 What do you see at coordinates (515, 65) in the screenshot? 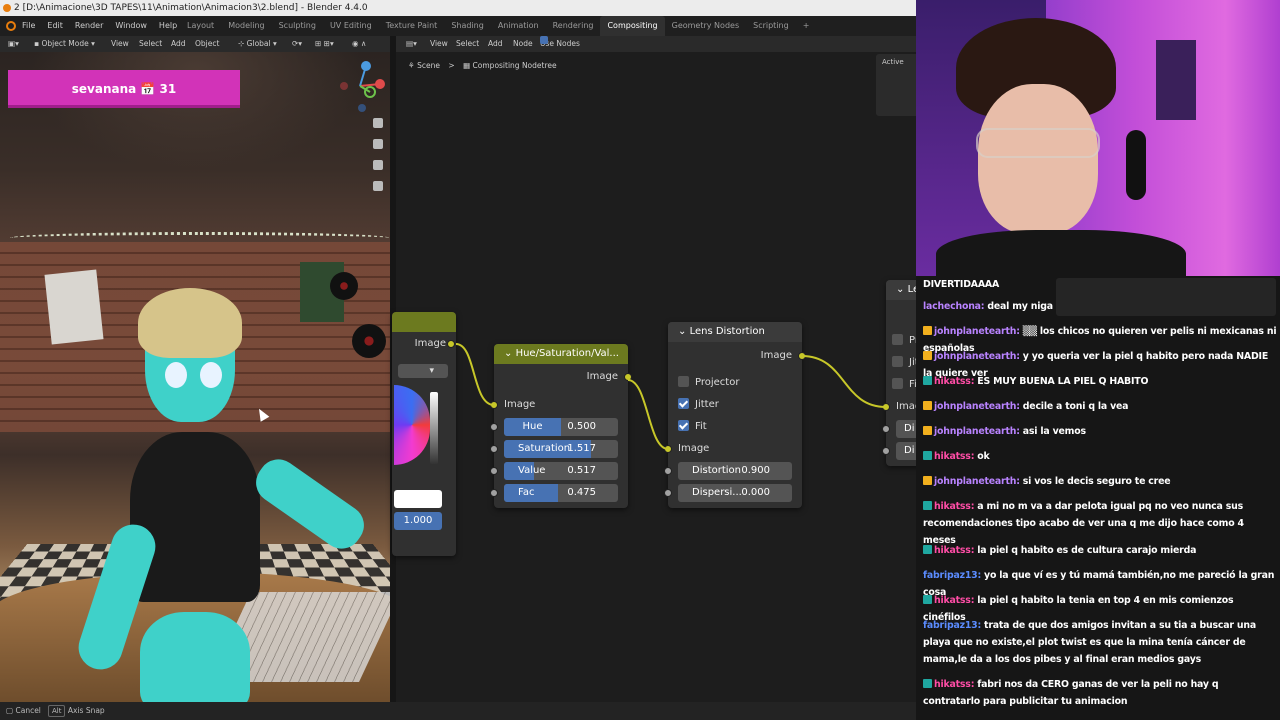
I see `breadcrumb-nodetree: Compositing Nodetree` at bounding box center [515, 65].